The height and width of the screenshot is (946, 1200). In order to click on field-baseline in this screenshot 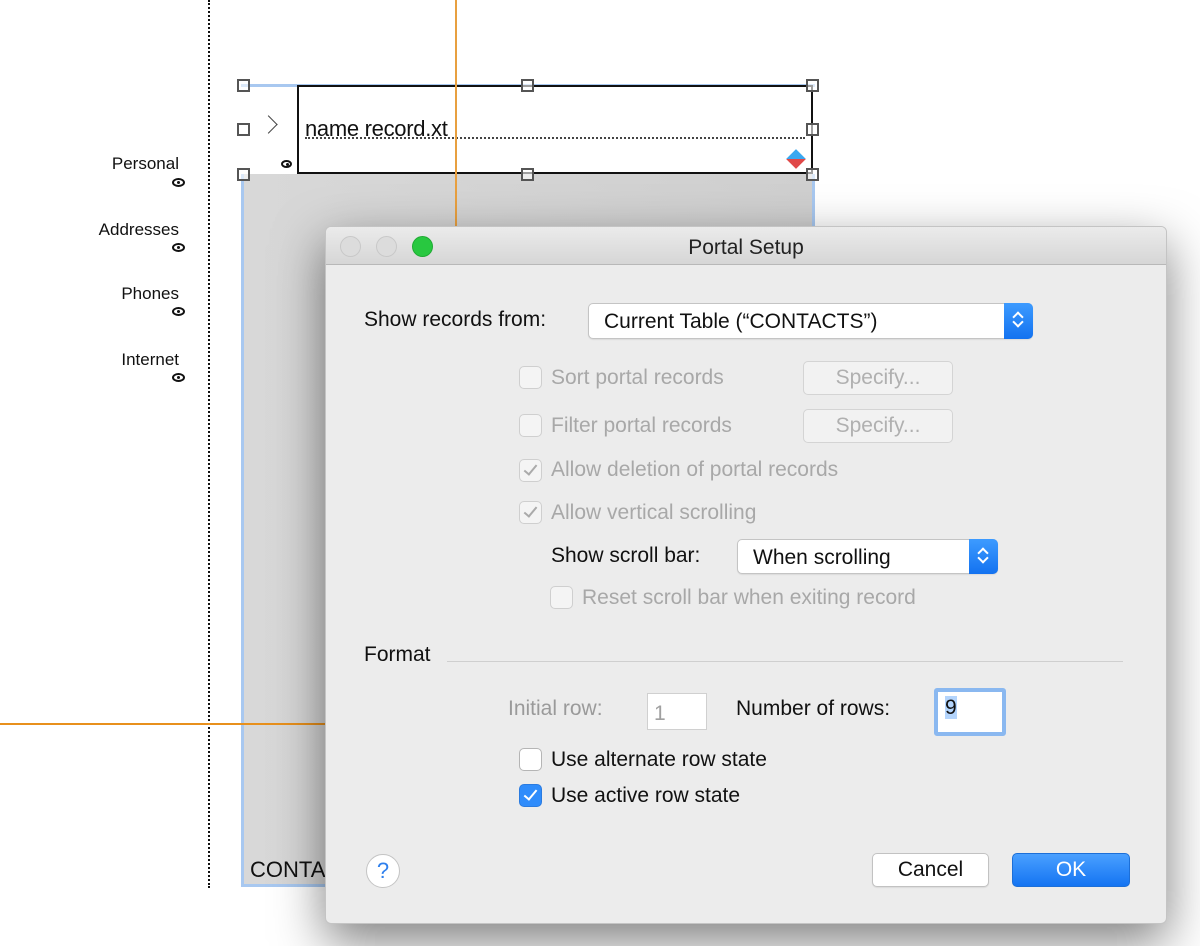, I will do `click(555, 138)`.